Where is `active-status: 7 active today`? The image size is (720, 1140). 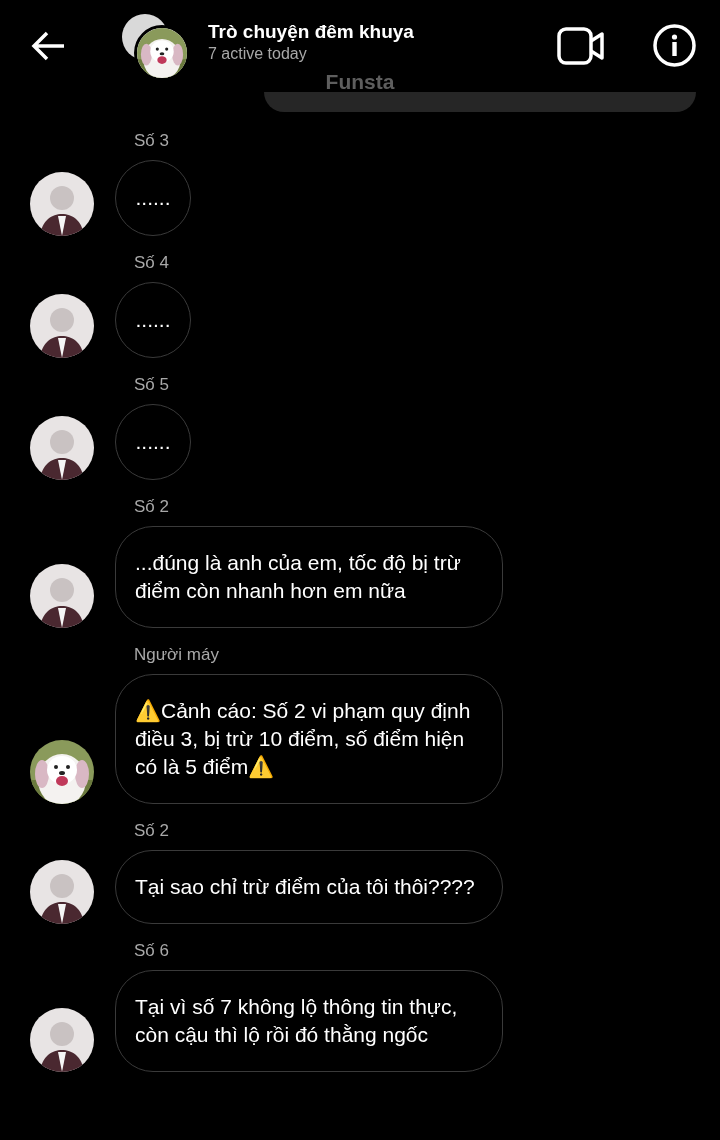 active-status: 7 active today is located at coordinates (258, 54).